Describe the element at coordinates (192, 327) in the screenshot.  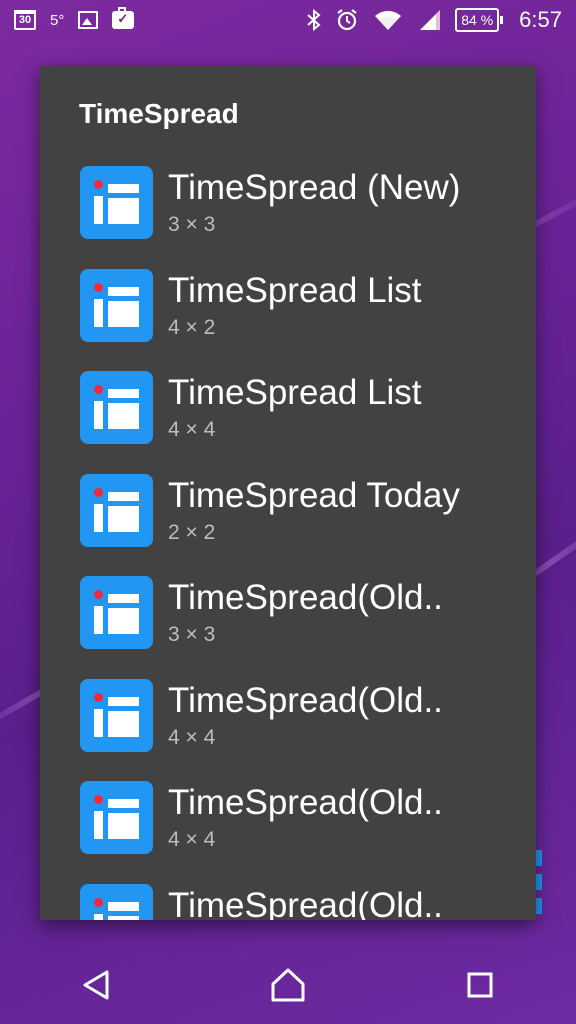
I see `widget-size: 4 × 2` at that location.